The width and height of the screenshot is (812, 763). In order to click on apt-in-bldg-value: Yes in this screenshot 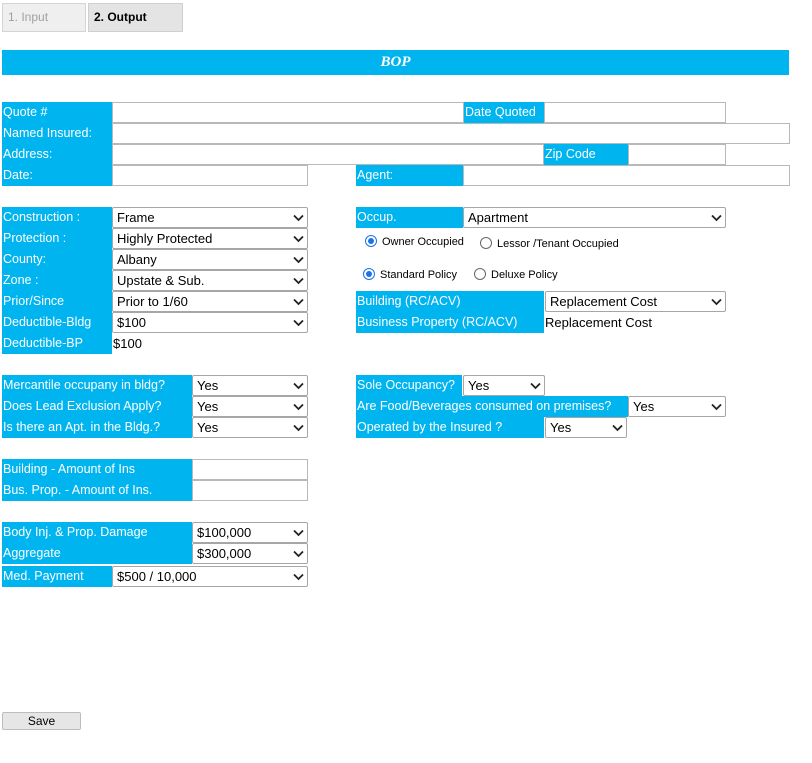, I will do `click(208, 427)`.